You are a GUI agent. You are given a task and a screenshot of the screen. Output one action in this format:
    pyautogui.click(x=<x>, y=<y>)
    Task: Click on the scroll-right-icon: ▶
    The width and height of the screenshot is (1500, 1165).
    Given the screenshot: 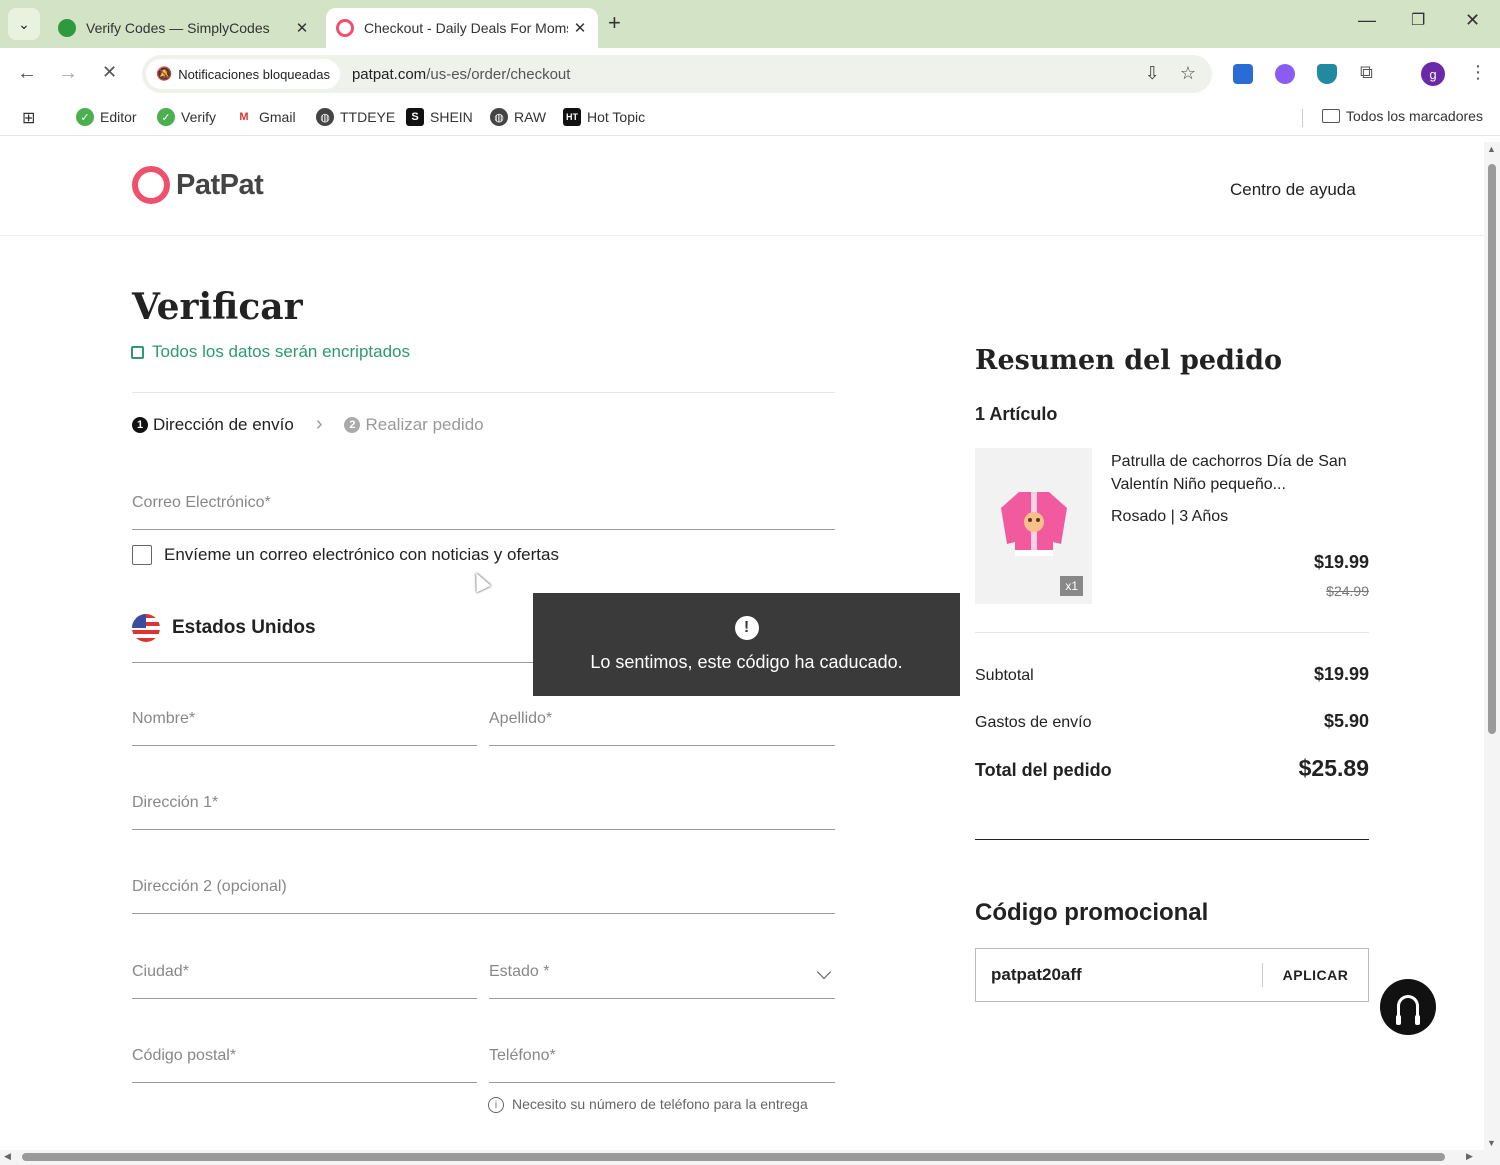 What is the action you would take?
    pyautogui.click(x=1469, y=1156)
    